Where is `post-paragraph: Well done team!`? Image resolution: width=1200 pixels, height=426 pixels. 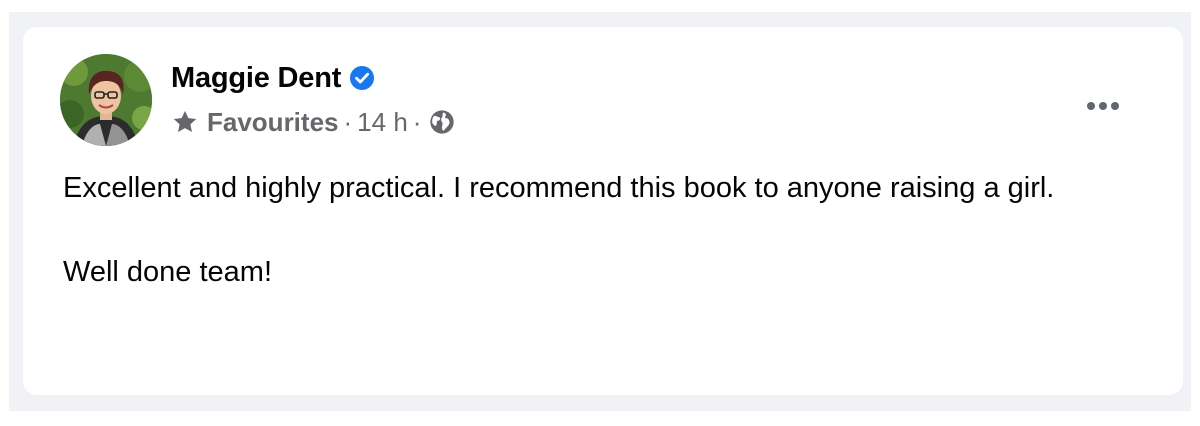 post-paragraph: Well done team! is located at coordinates (168, 272).